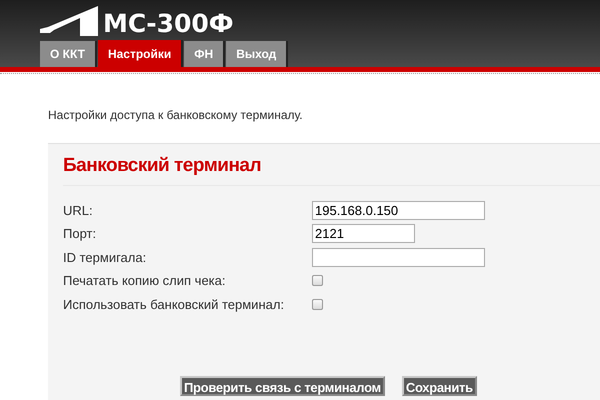  Describe the element at coordinates (168, 23) in the screenshot. I see `logo-text: МС-300Ф` at that location.